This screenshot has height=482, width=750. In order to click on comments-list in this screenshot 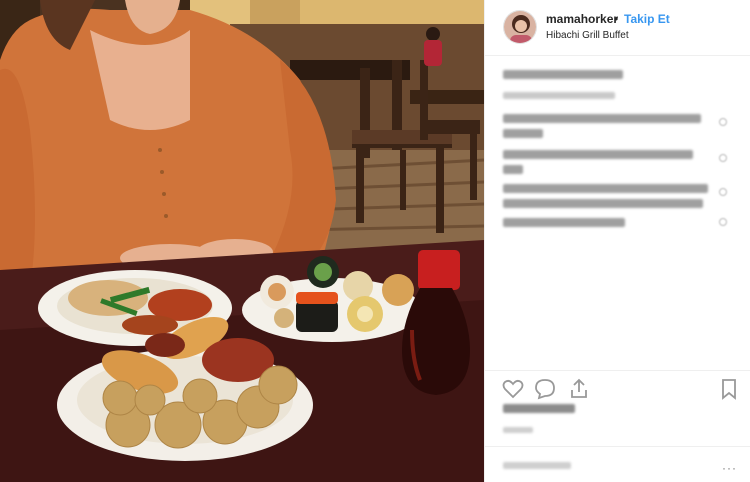, I will do `click(619, 151)`.